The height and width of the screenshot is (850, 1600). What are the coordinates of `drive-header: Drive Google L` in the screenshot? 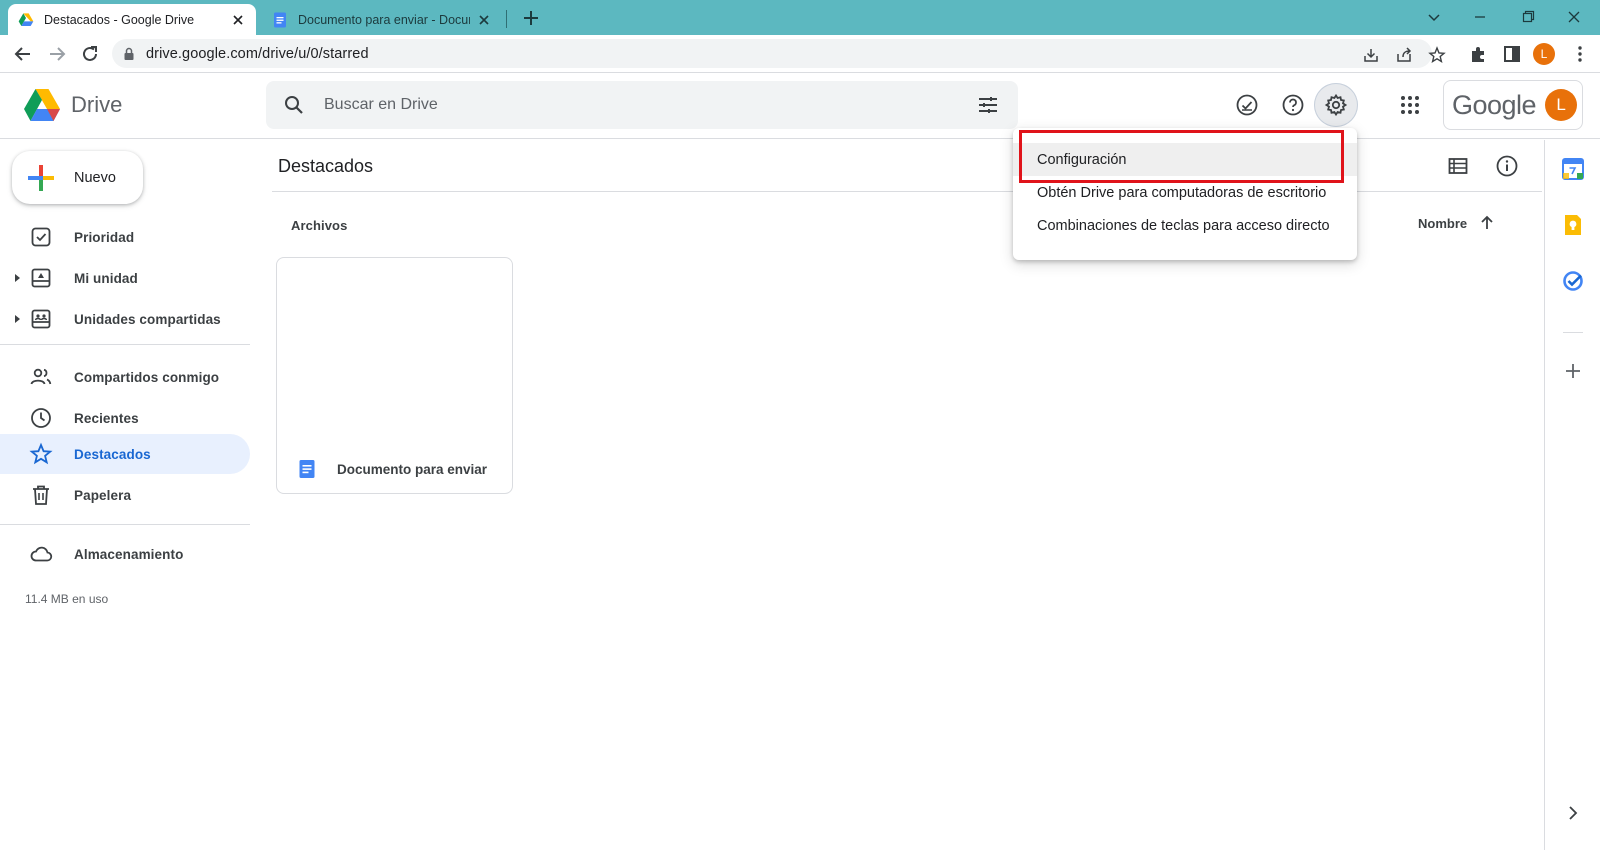 It's located at (800, 106).